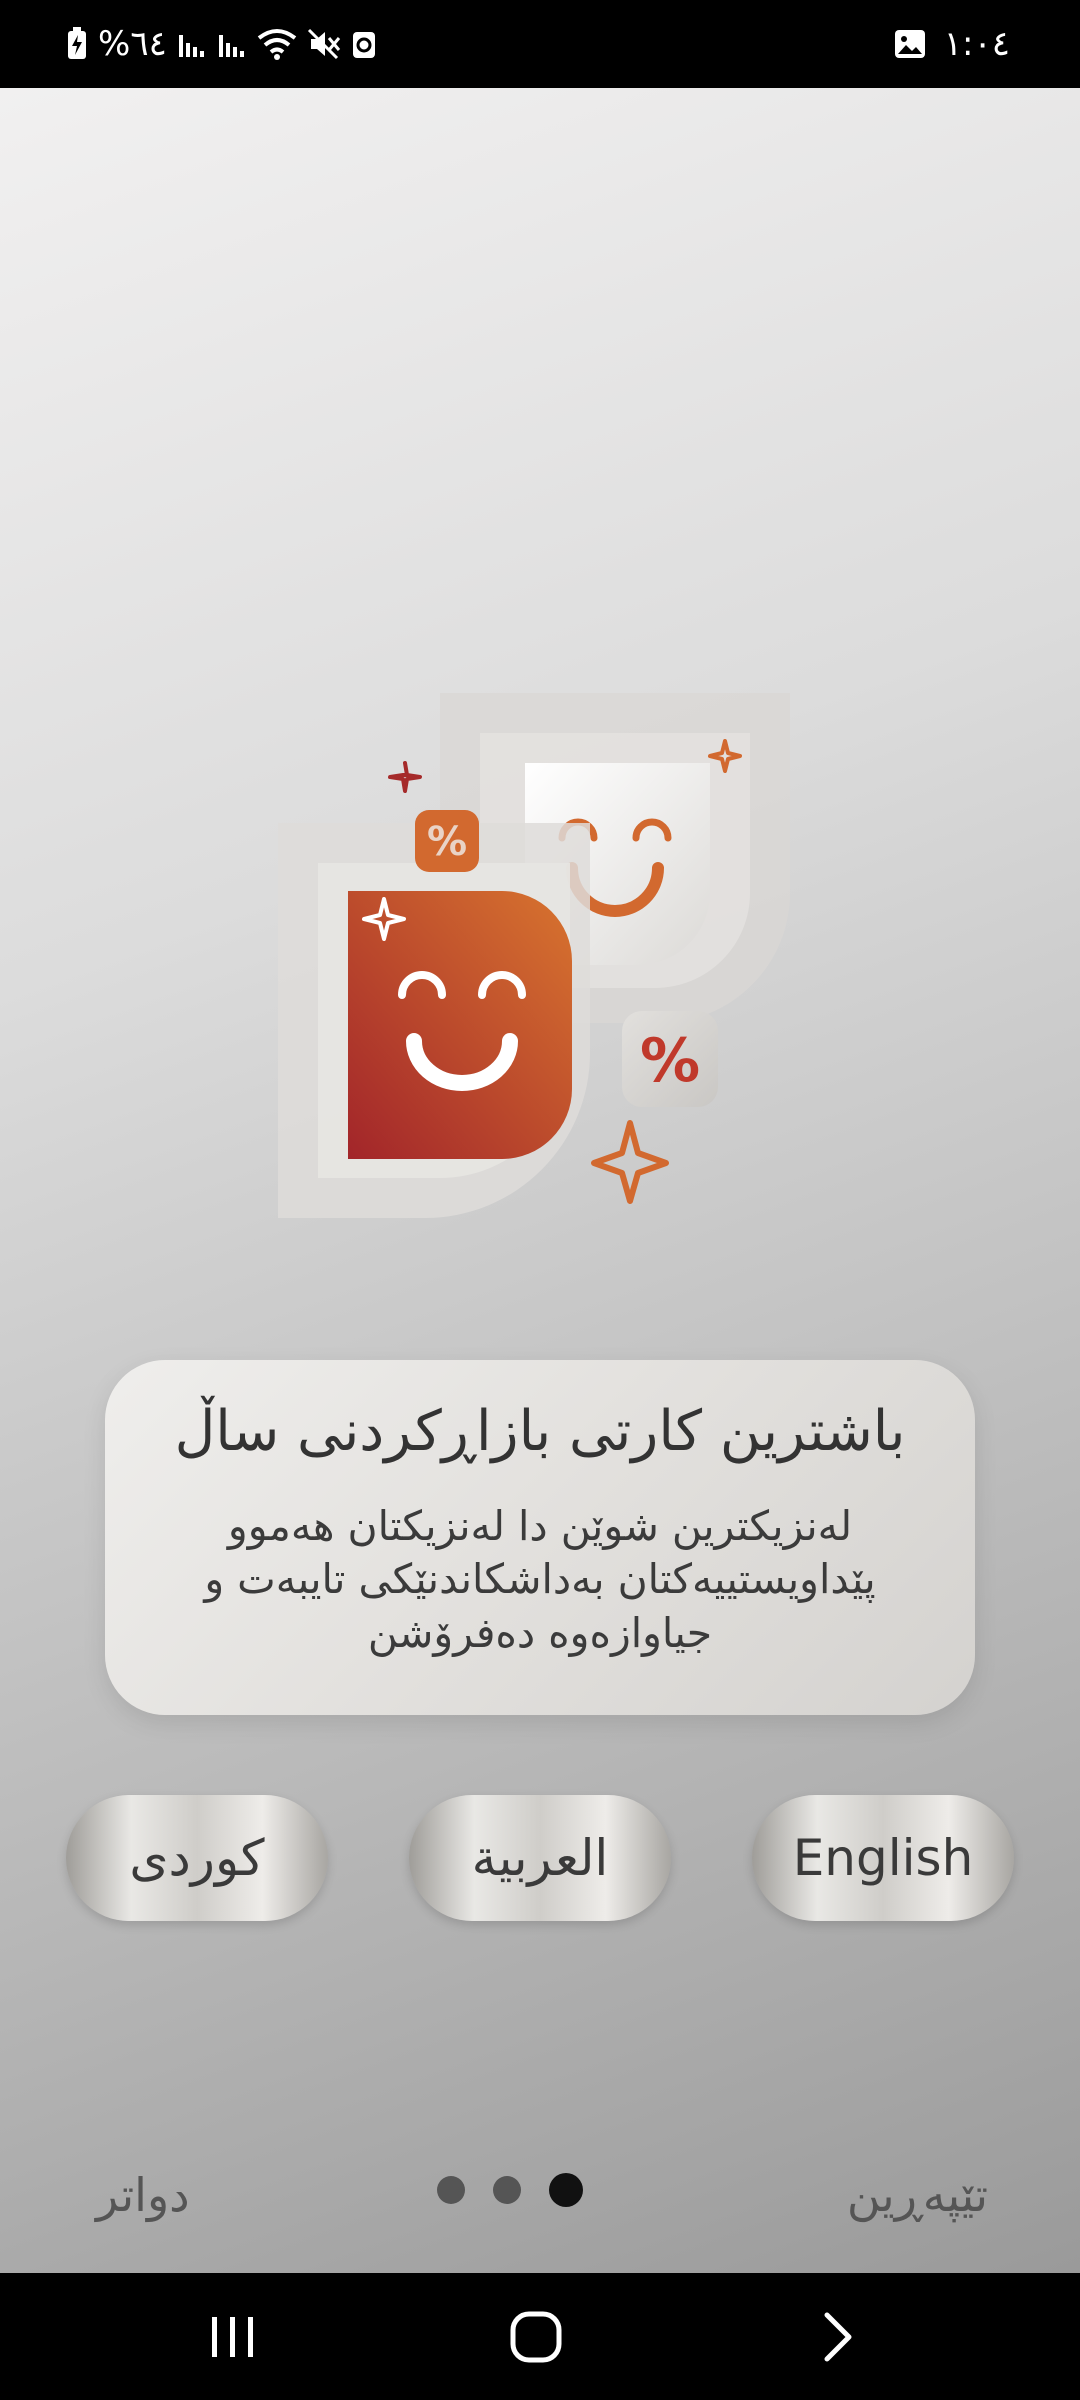 The height and width of the screenshot is (2400, 1080). I want to click on recent-apps-icon, so click(232, 2336).